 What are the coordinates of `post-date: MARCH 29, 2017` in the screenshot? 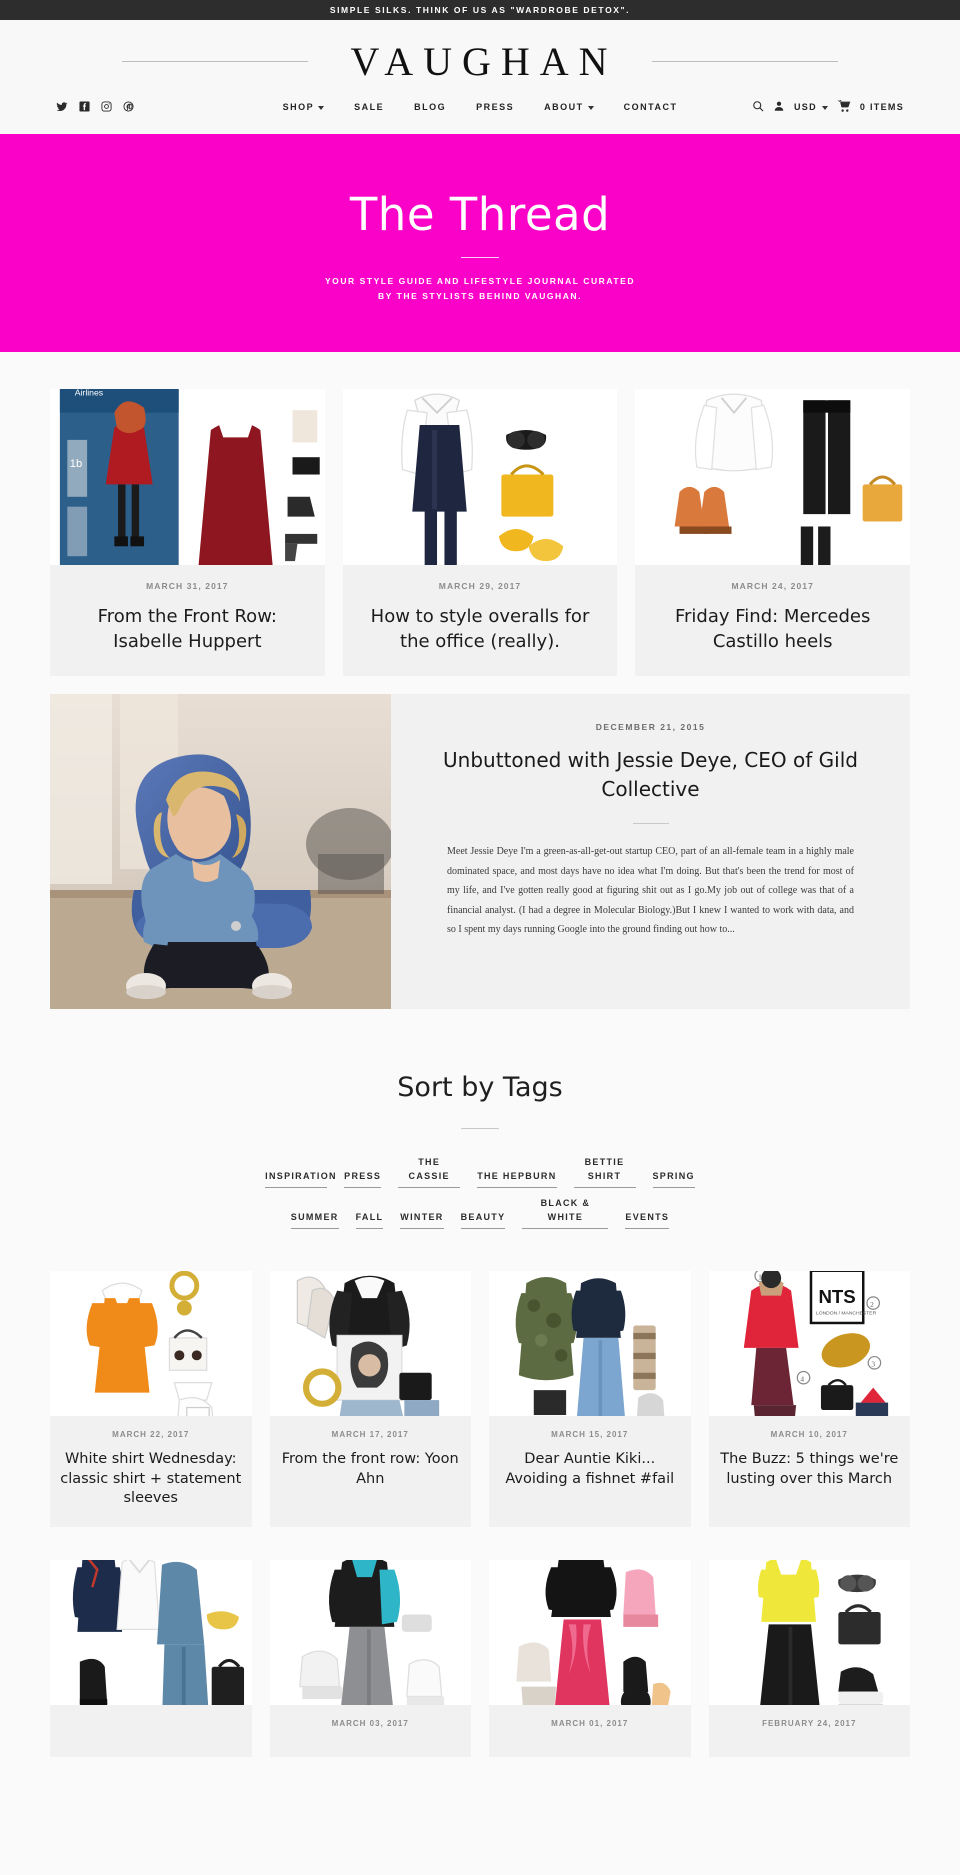 It's located at (480, 585).